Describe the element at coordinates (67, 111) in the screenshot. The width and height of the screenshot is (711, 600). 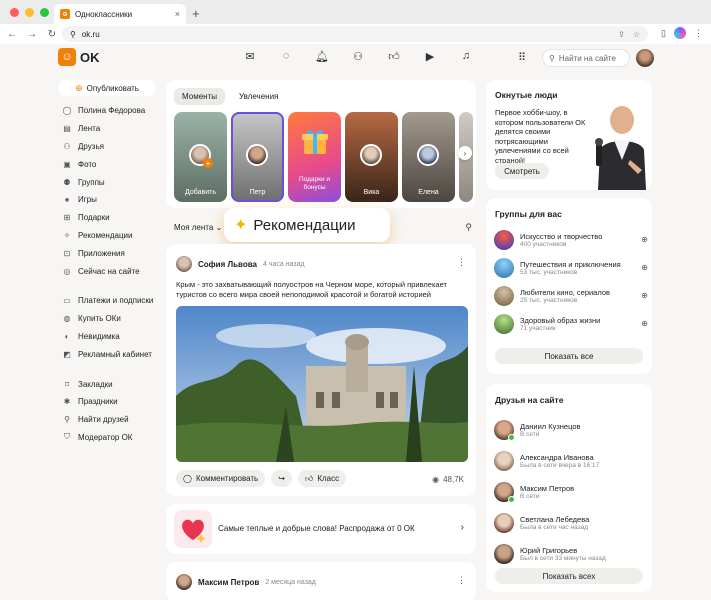
I see `user-icon: ◯` at that location.